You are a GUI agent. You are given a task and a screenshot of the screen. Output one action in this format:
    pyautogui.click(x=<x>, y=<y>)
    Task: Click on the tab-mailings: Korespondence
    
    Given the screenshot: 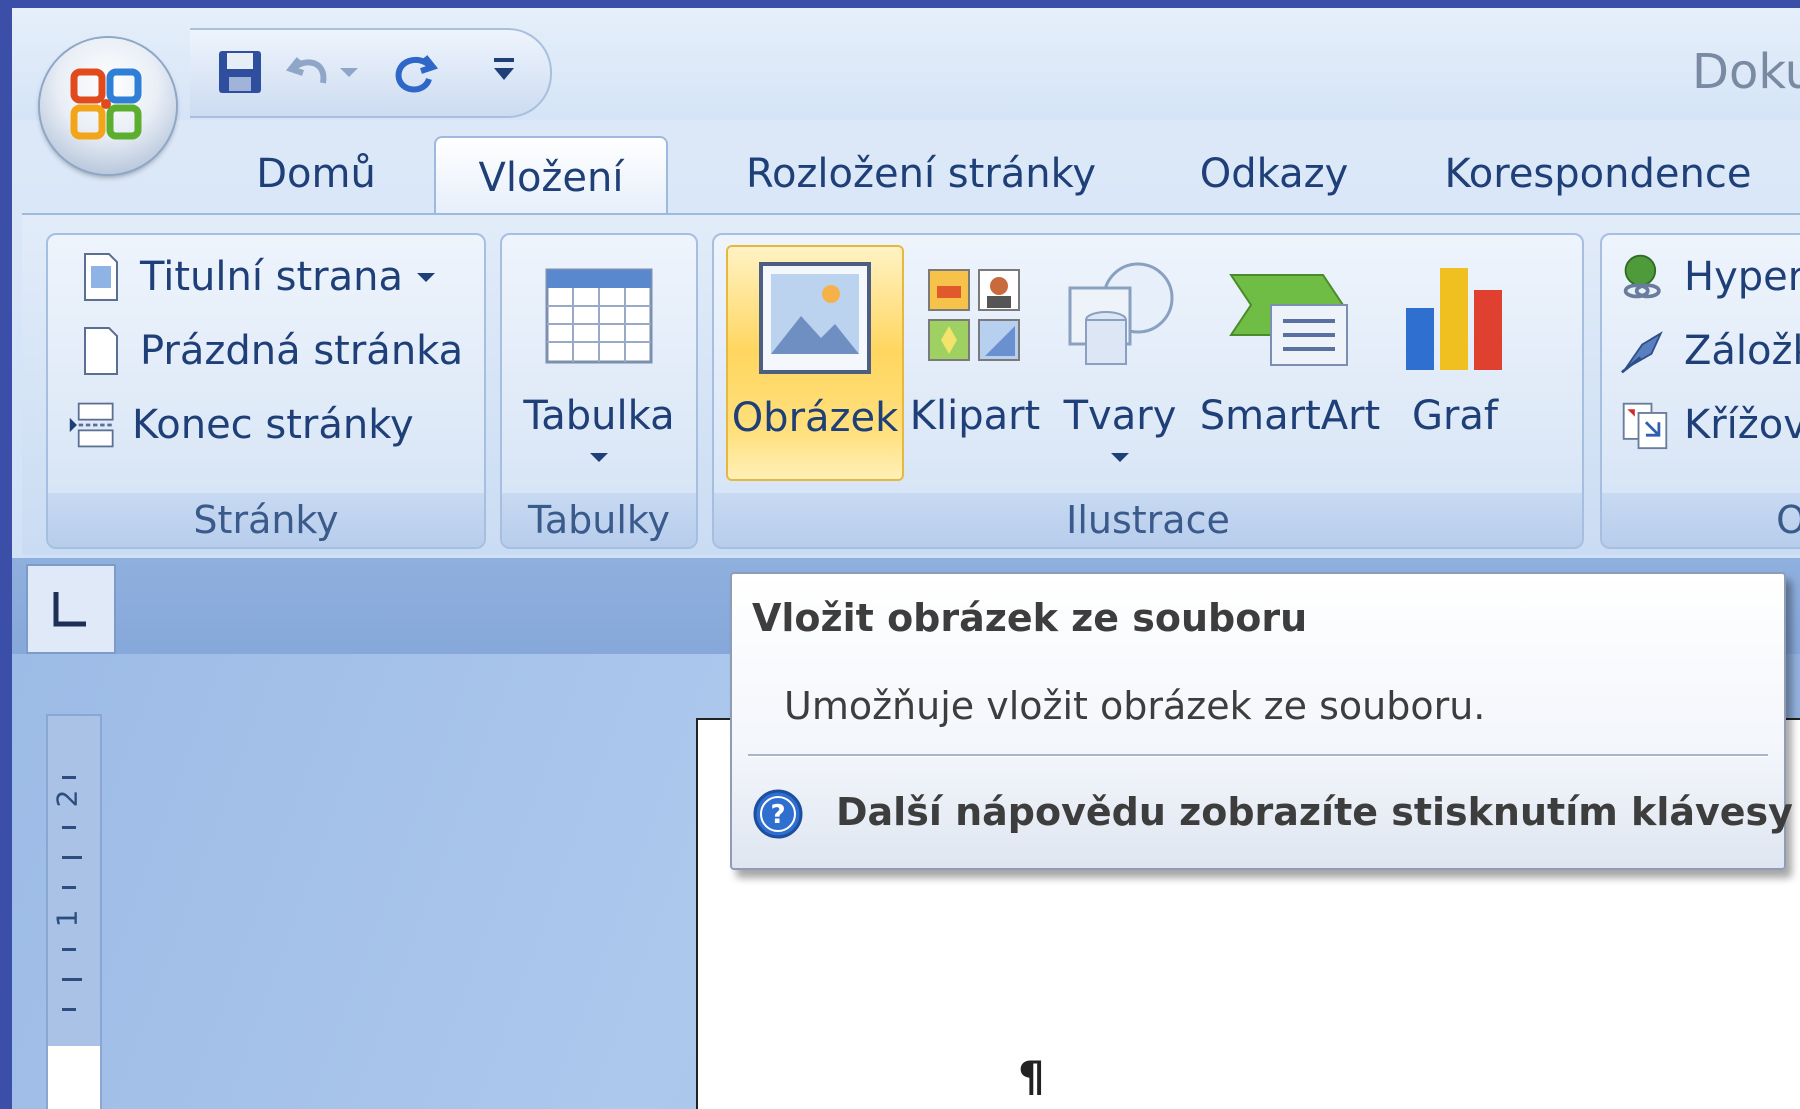 What is the action you would take?
    pyautogui.click(x=1598, y=174)
    